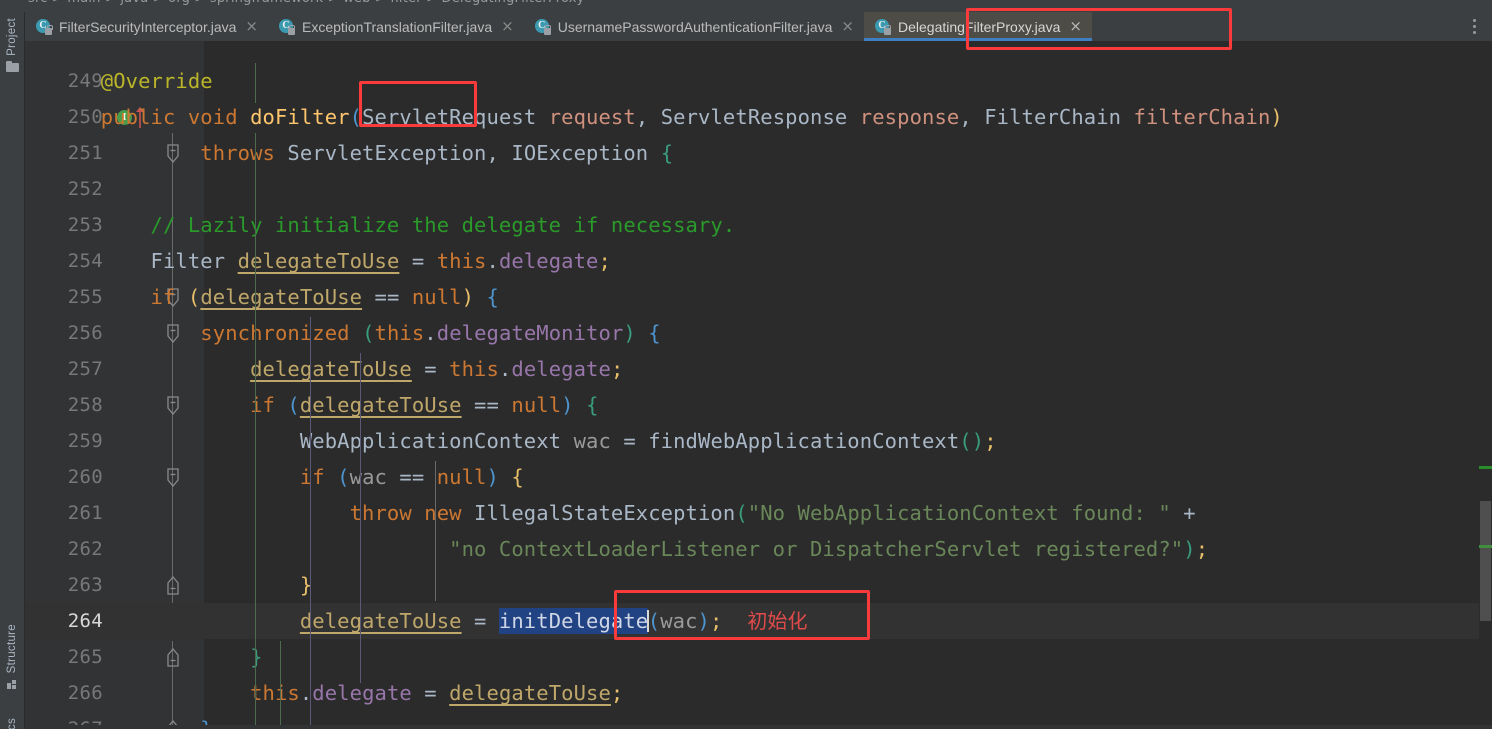  Describe the element at coordinates (573, 621) in the screenshot. I see `editor-selection: initDelegate` at that location.